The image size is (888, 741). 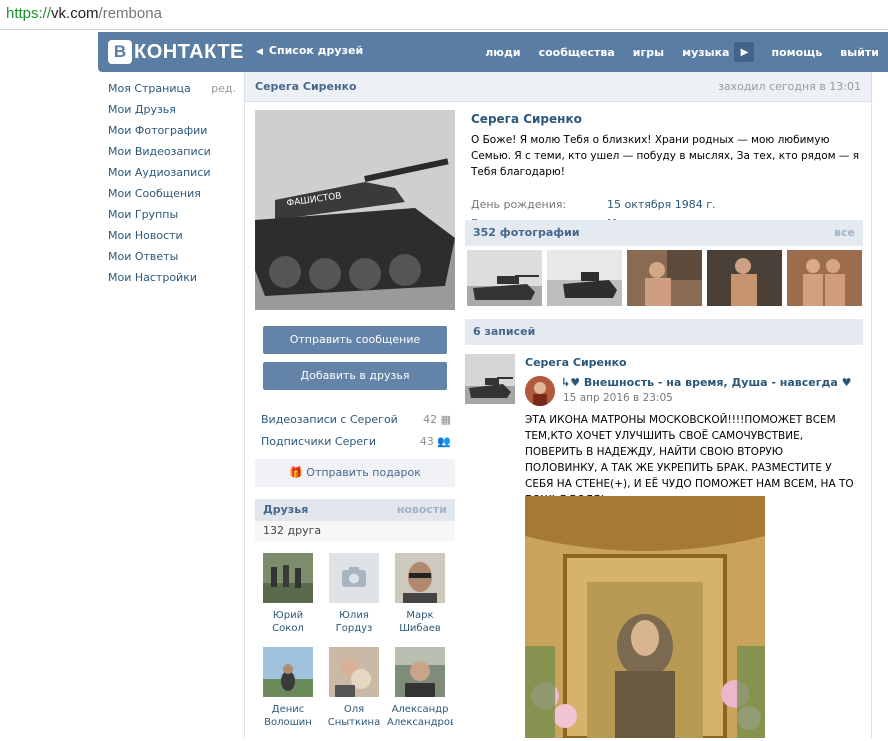 I want to click on nav-communities: сообщества, so click(x=577, y=52).